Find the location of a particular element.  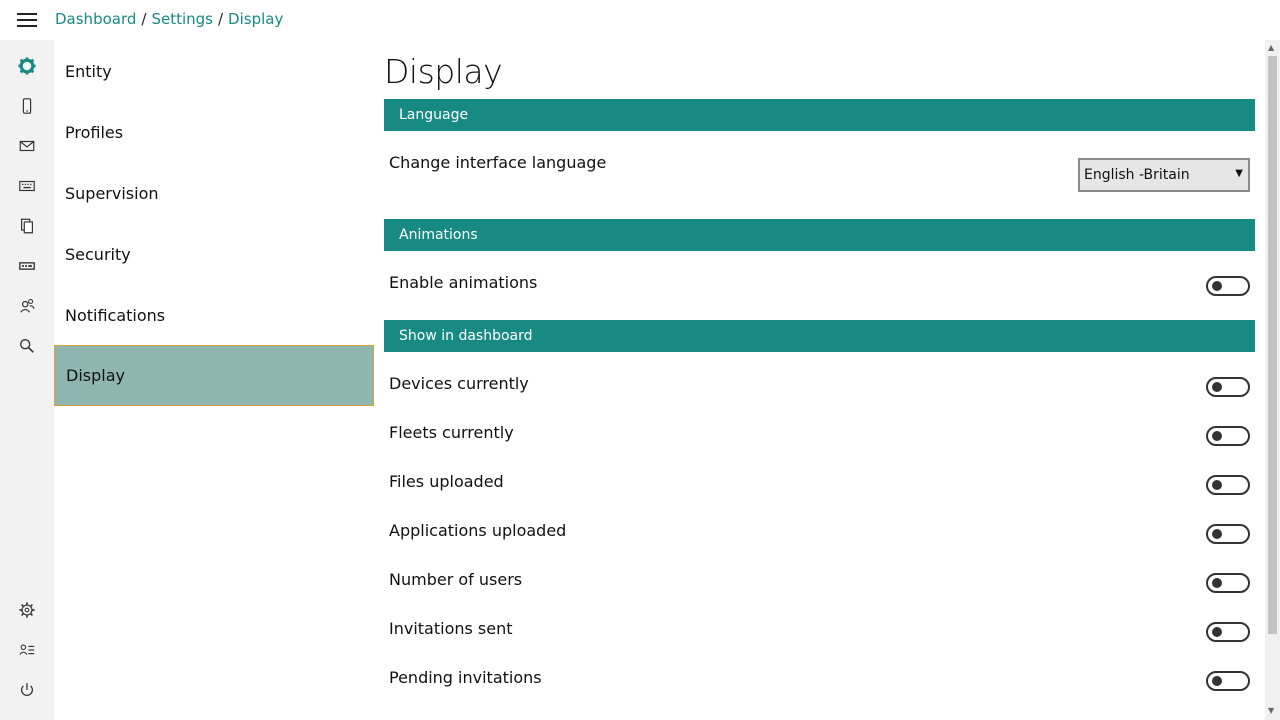

hamburger-menu-icon is located at coordinates (27, 20).